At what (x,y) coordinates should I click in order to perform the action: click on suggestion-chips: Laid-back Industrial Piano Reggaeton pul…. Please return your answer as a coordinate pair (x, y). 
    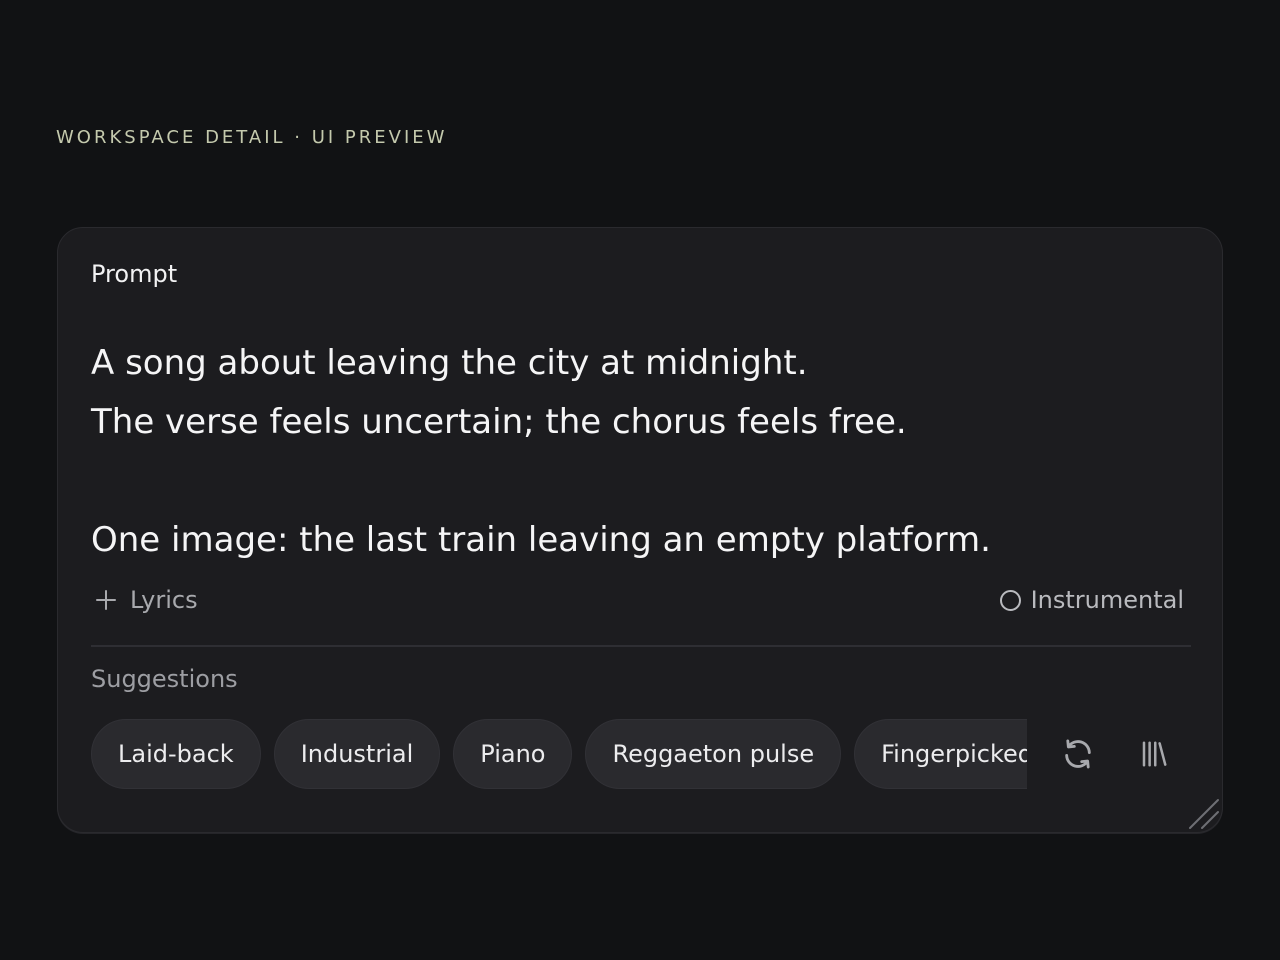
    Looking at the image, I should click on (559, 755).